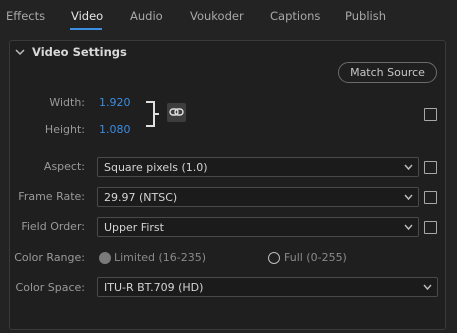  What do you see at coordinates (87, 16) in the screenshot?
I see `tab-video: Video` at bounding box center [87, 16].